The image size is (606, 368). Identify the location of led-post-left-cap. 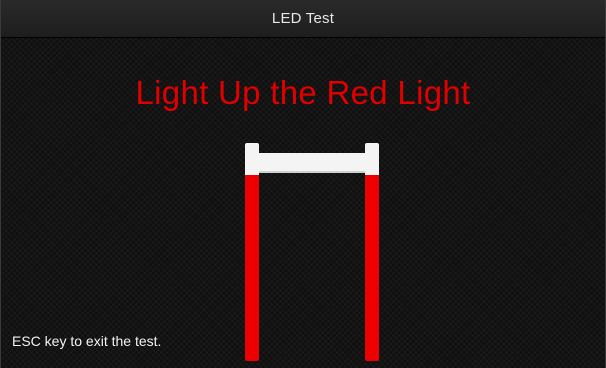
(252, 159).